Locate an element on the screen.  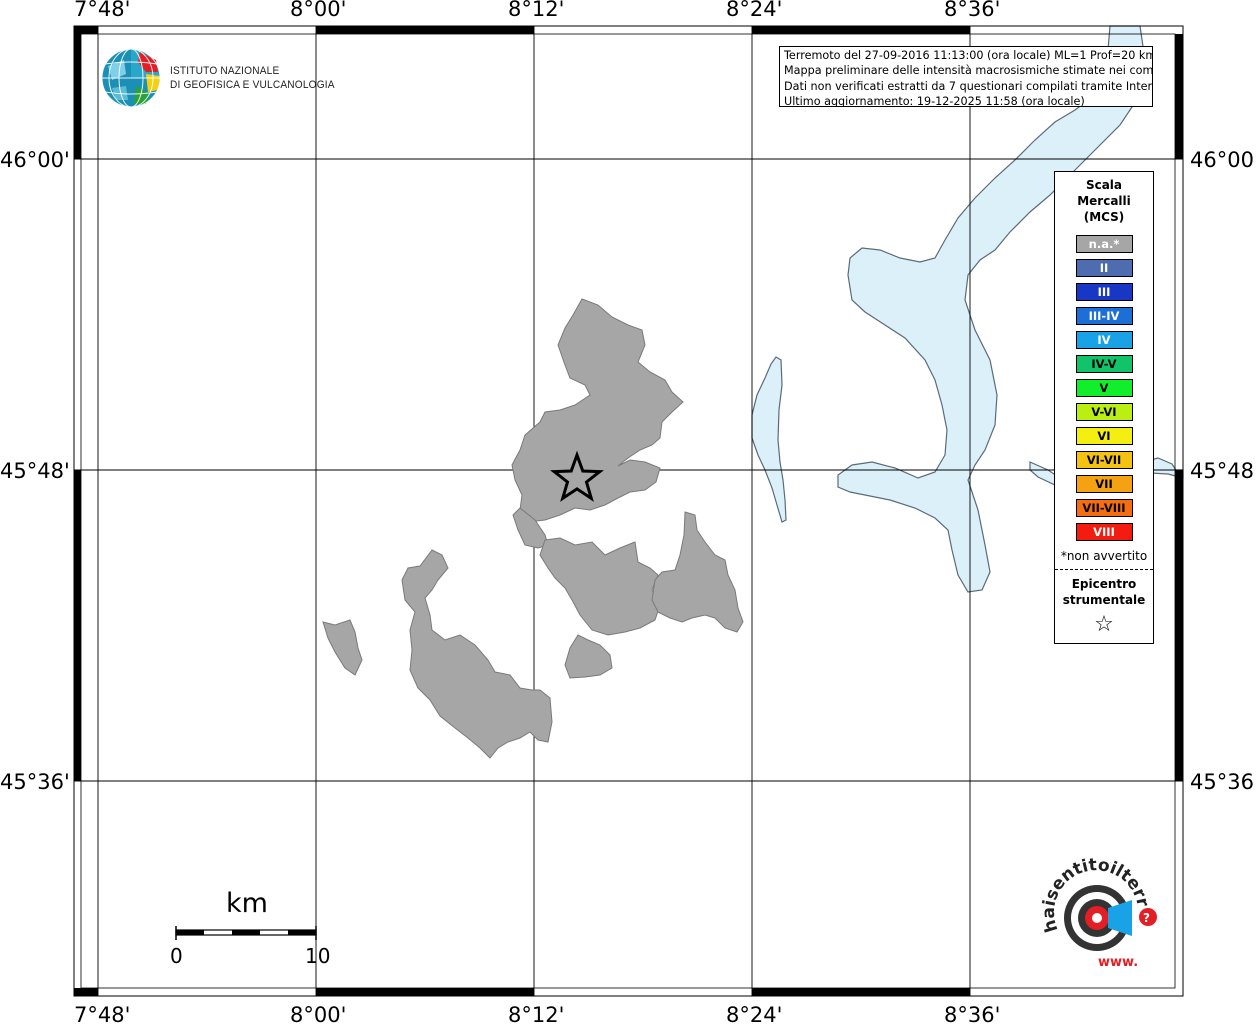
legend-item-8: VI is located at coordinates (1104, 436).